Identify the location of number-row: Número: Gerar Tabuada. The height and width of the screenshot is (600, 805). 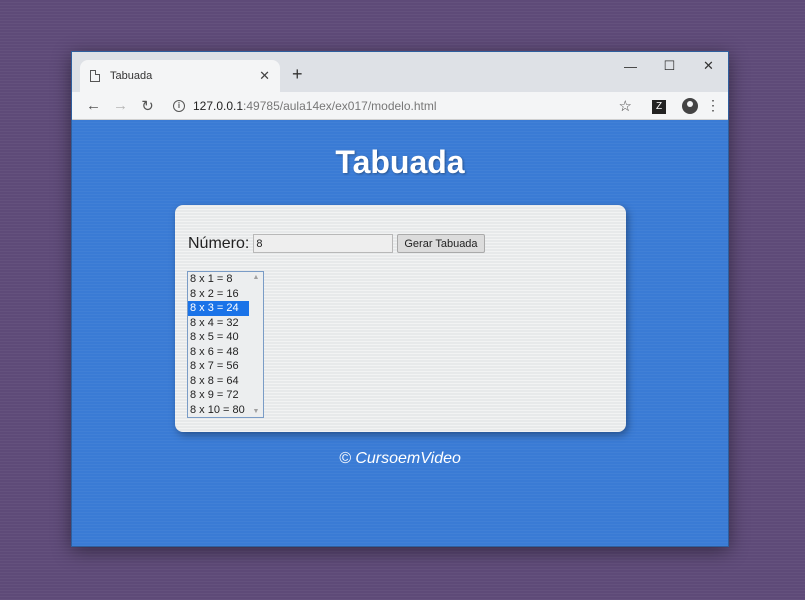
(336, 243).